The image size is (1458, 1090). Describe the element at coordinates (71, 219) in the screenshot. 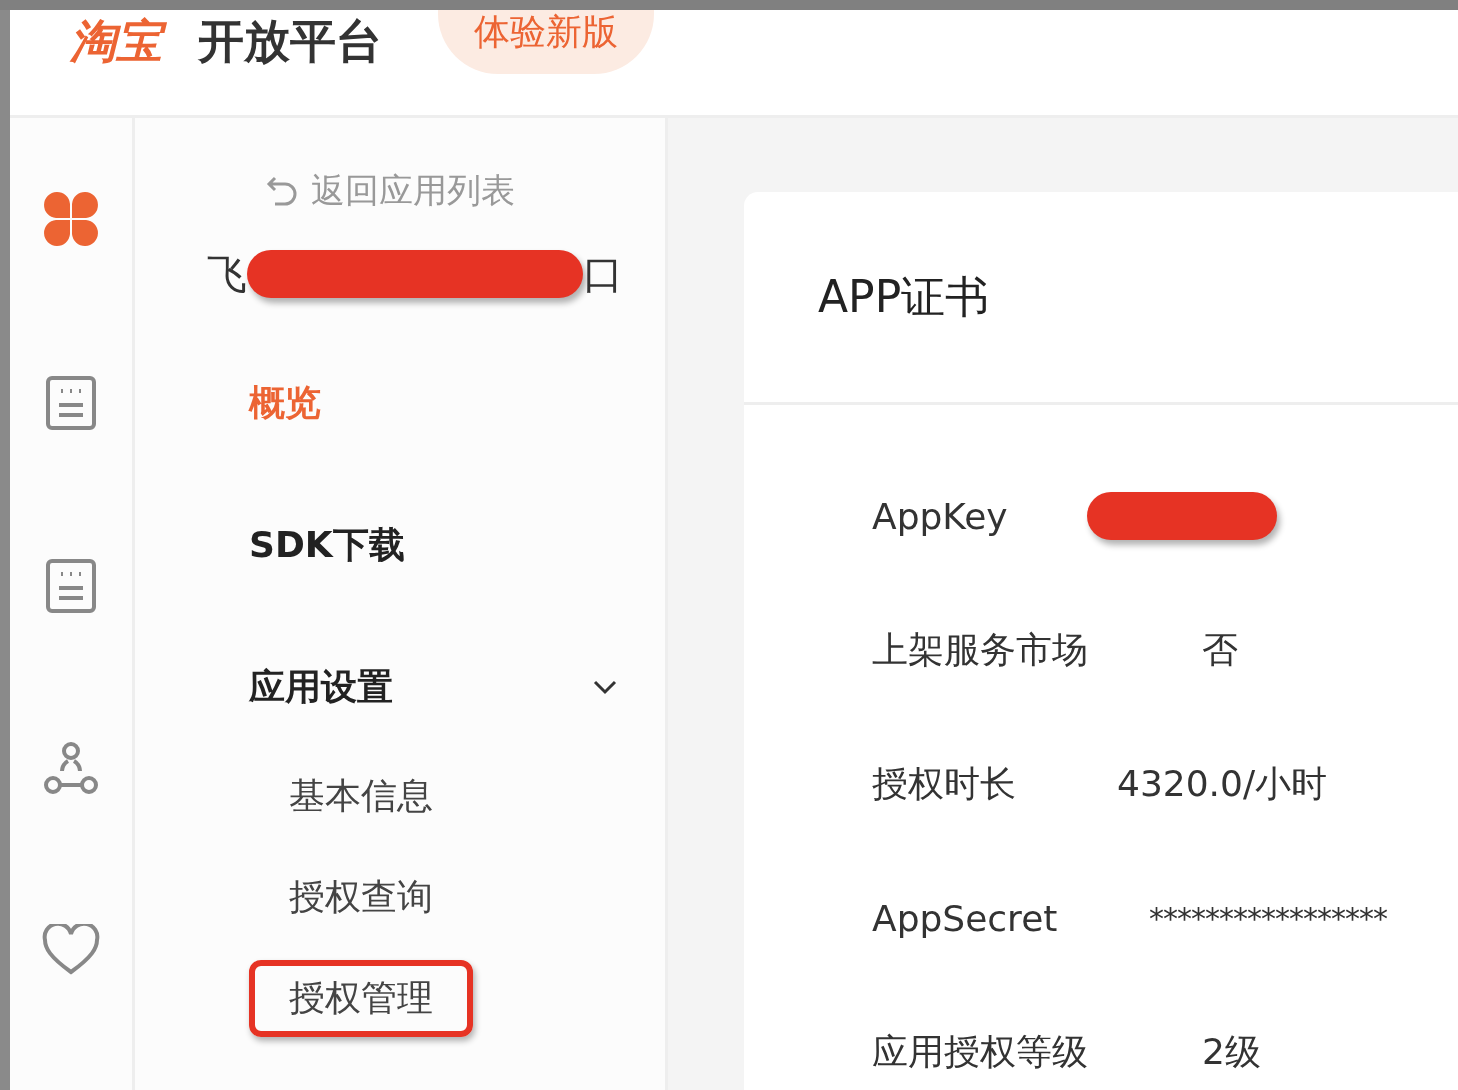

I see `clover-icon` at that location.